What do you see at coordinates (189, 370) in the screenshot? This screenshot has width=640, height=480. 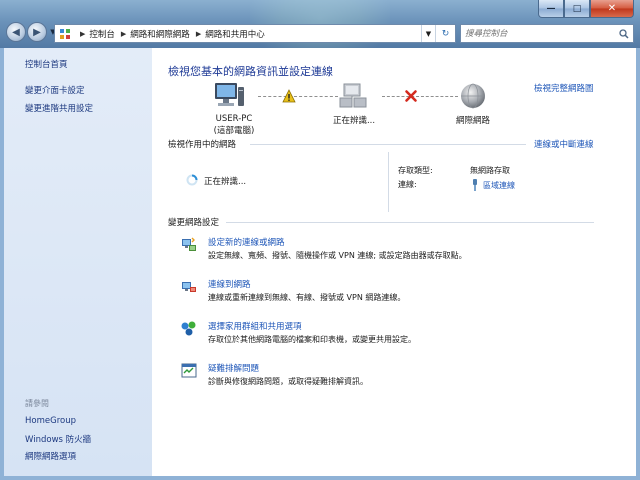 I see `troubleshoot-icon` at bounding box center [189, 370].